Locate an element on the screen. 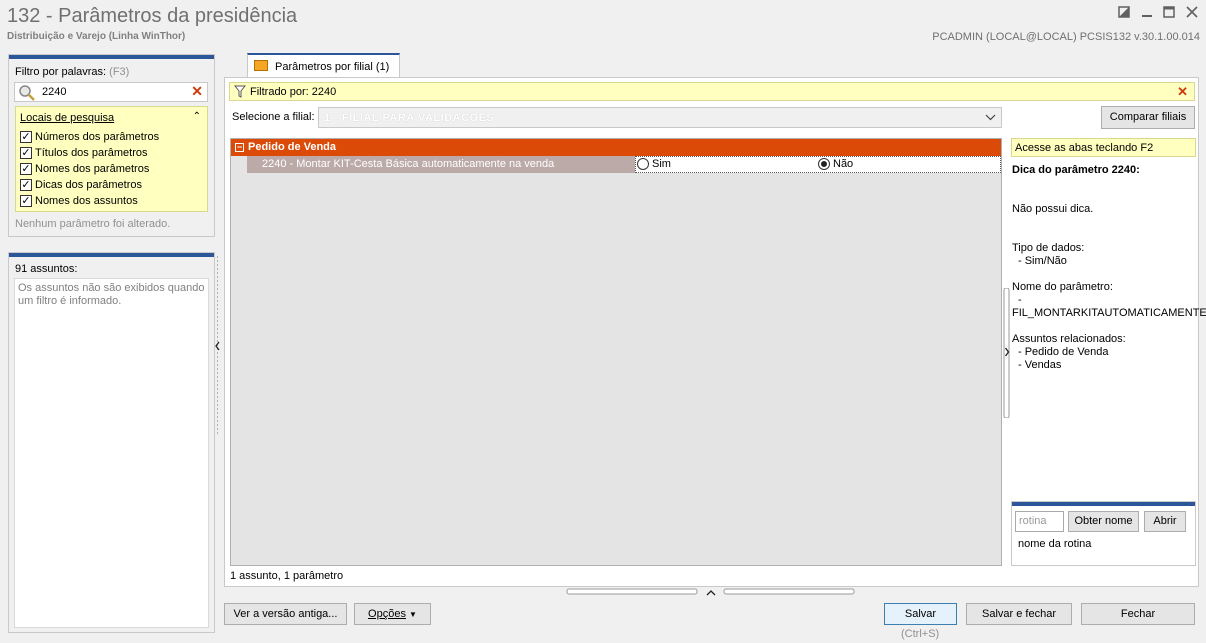 The width and height of the screenshot is (1206, 643). dica-hint: Acesse as abas teclando F2 is located at coordinates (1103, 147).